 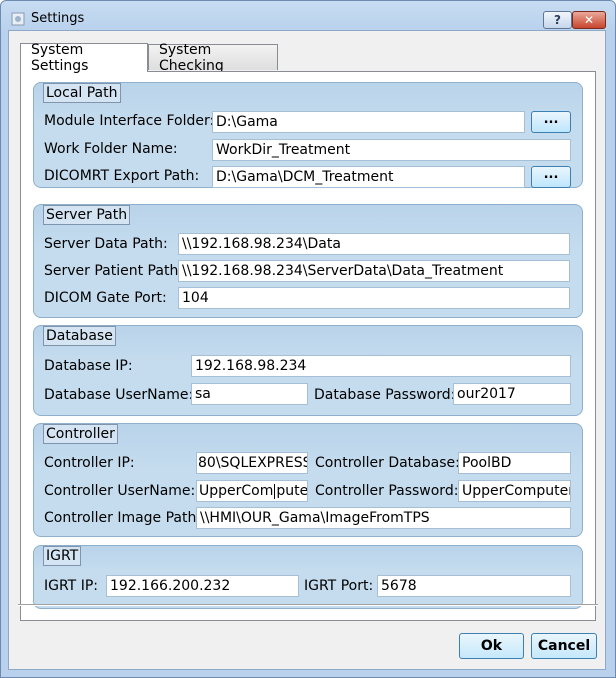 What do you see at coordinates (252, 463) in the screenshot?
I see `controller-ip-input: 80\SQLEXPRESS` at bounding box center [252, 463].